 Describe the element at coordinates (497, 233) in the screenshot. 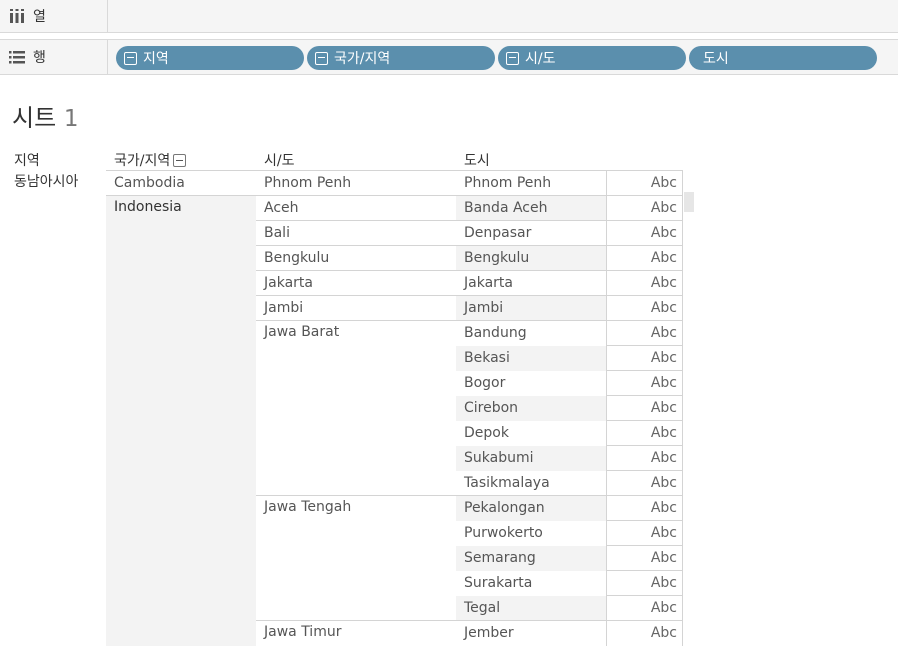

I see `city-cell: Denpasar` at that location.